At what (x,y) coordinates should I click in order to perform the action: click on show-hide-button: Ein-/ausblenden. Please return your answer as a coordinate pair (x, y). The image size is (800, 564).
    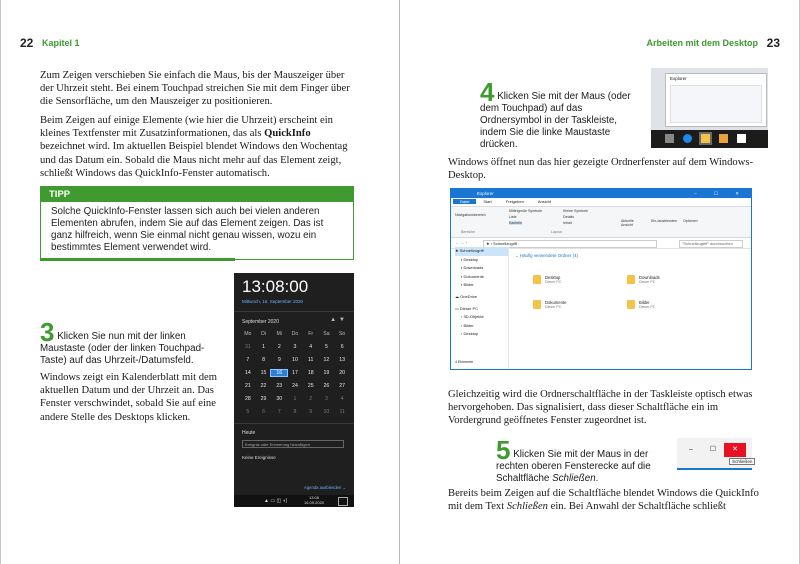
    Looking at the image, I should click on (664, 221).